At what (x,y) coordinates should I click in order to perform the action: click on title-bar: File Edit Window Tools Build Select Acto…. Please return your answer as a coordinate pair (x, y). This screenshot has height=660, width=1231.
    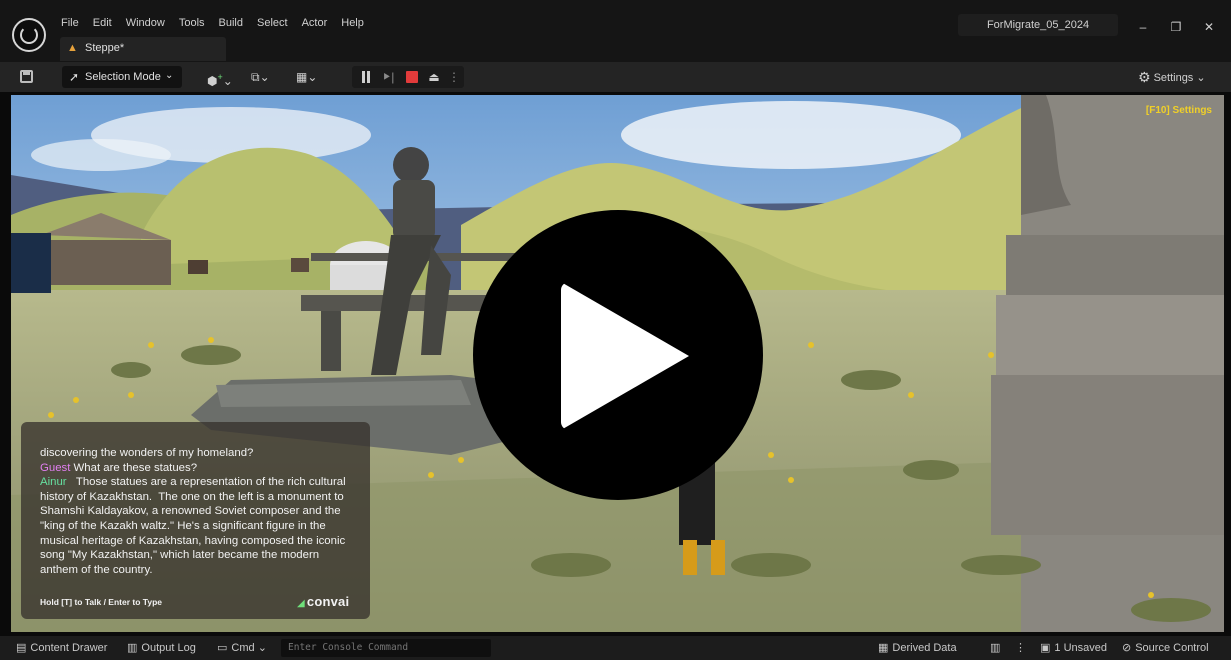
    Looking at the image, I should click on (615, 31).